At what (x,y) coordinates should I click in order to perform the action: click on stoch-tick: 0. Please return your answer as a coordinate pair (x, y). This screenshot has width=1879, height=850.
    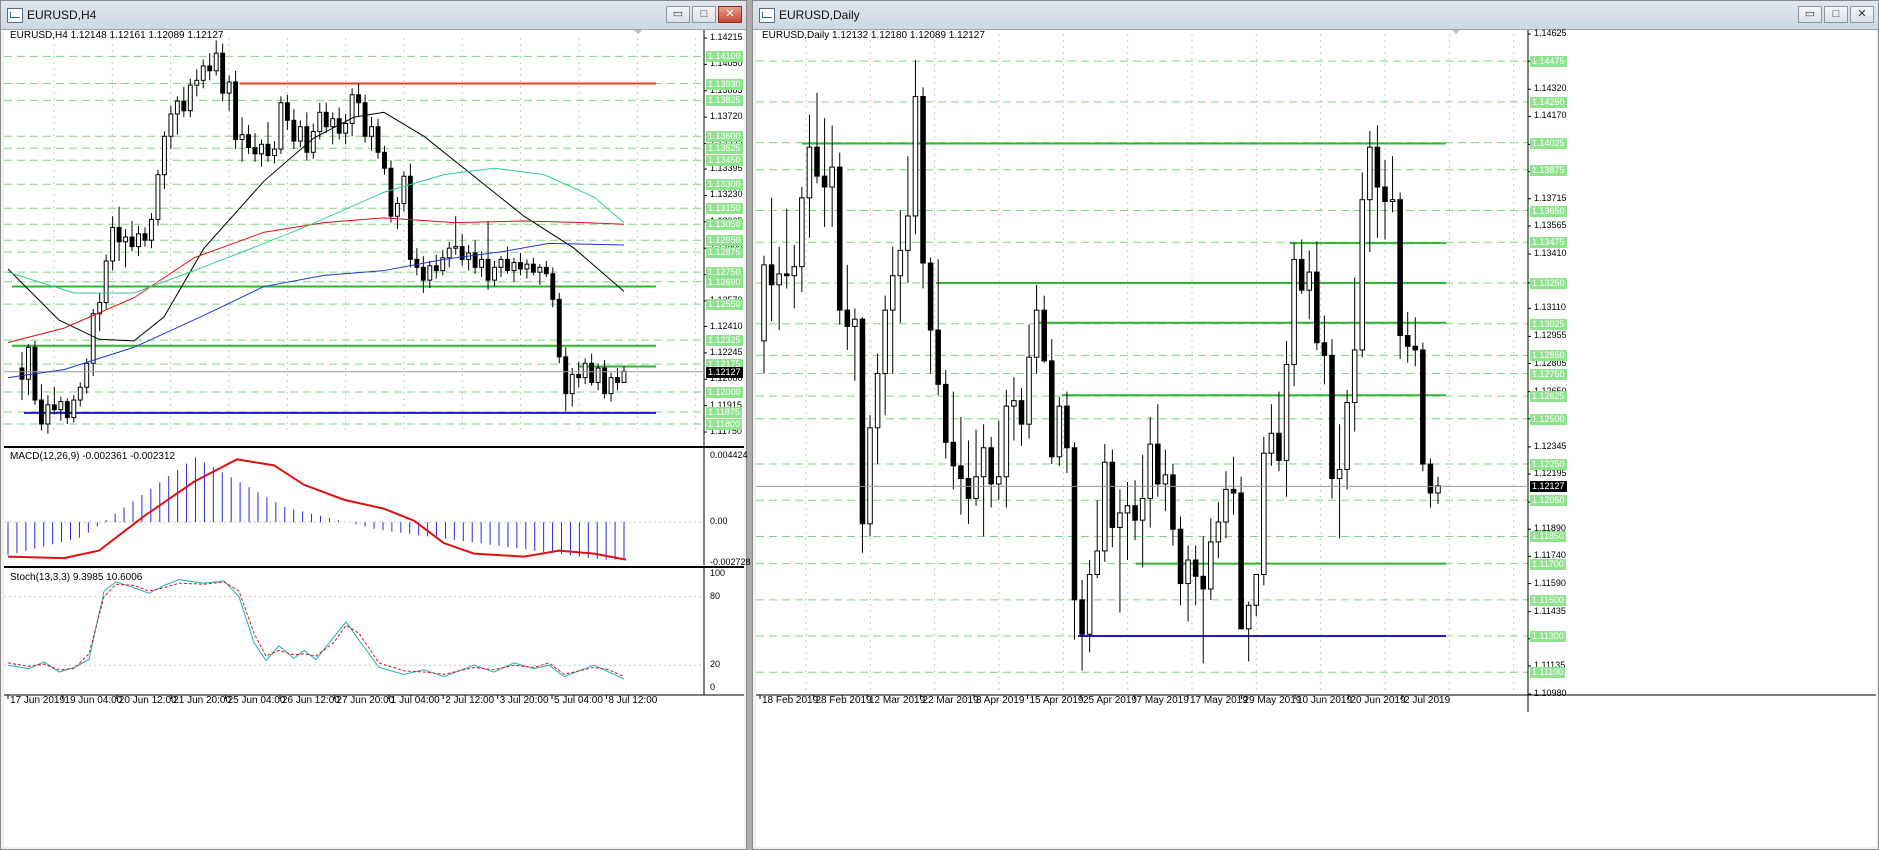
    Looking at the image, I should click on (713, 687).